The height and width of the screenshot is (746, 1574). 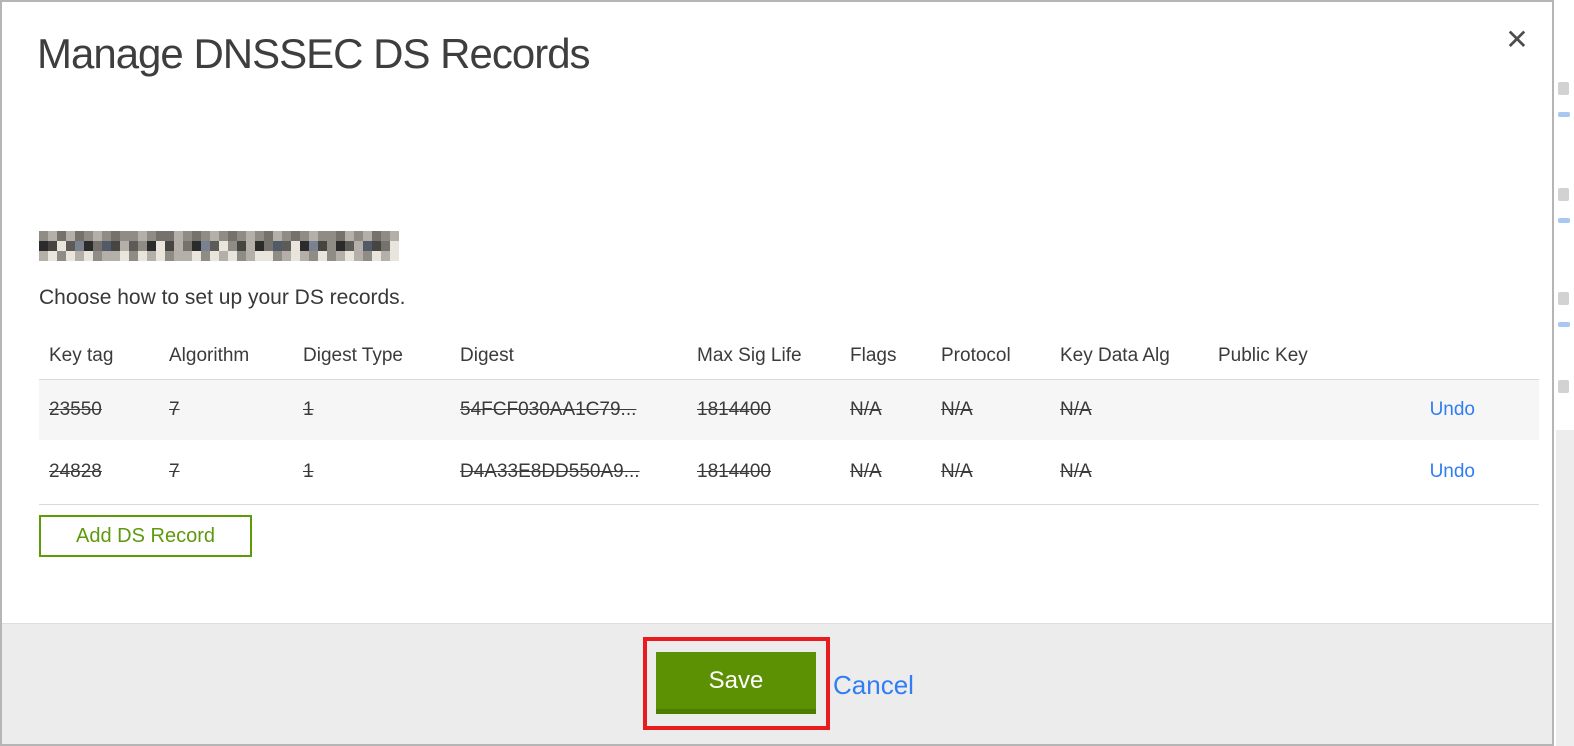 What do you see at coordinates (75, 471) in the screenshot?
I see `cell-key-tag: 24828` at bounding box center [75, 471].